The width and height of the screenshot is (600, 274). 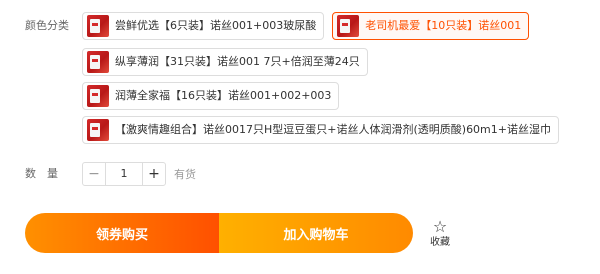 What do you see at coordinates (47, 25) in the screenshot?
I see `color-category-label: 颜色分类` at bounding box center [47, 25].